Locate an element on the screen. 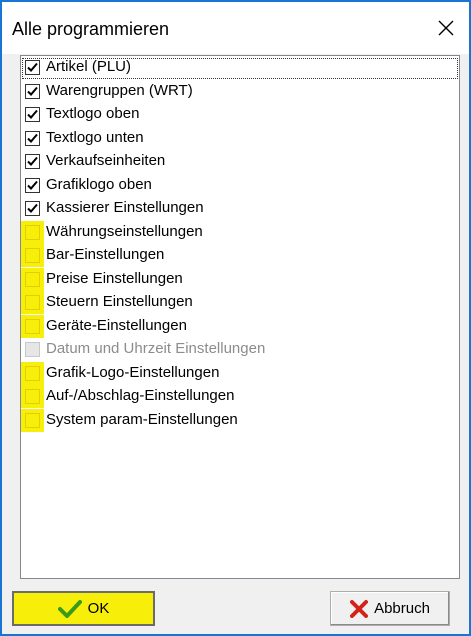 This screenshot has width=471, height=636. checklist-item-label: Grafik-Logo-Einstellungen is located at coordinates (133, 372).